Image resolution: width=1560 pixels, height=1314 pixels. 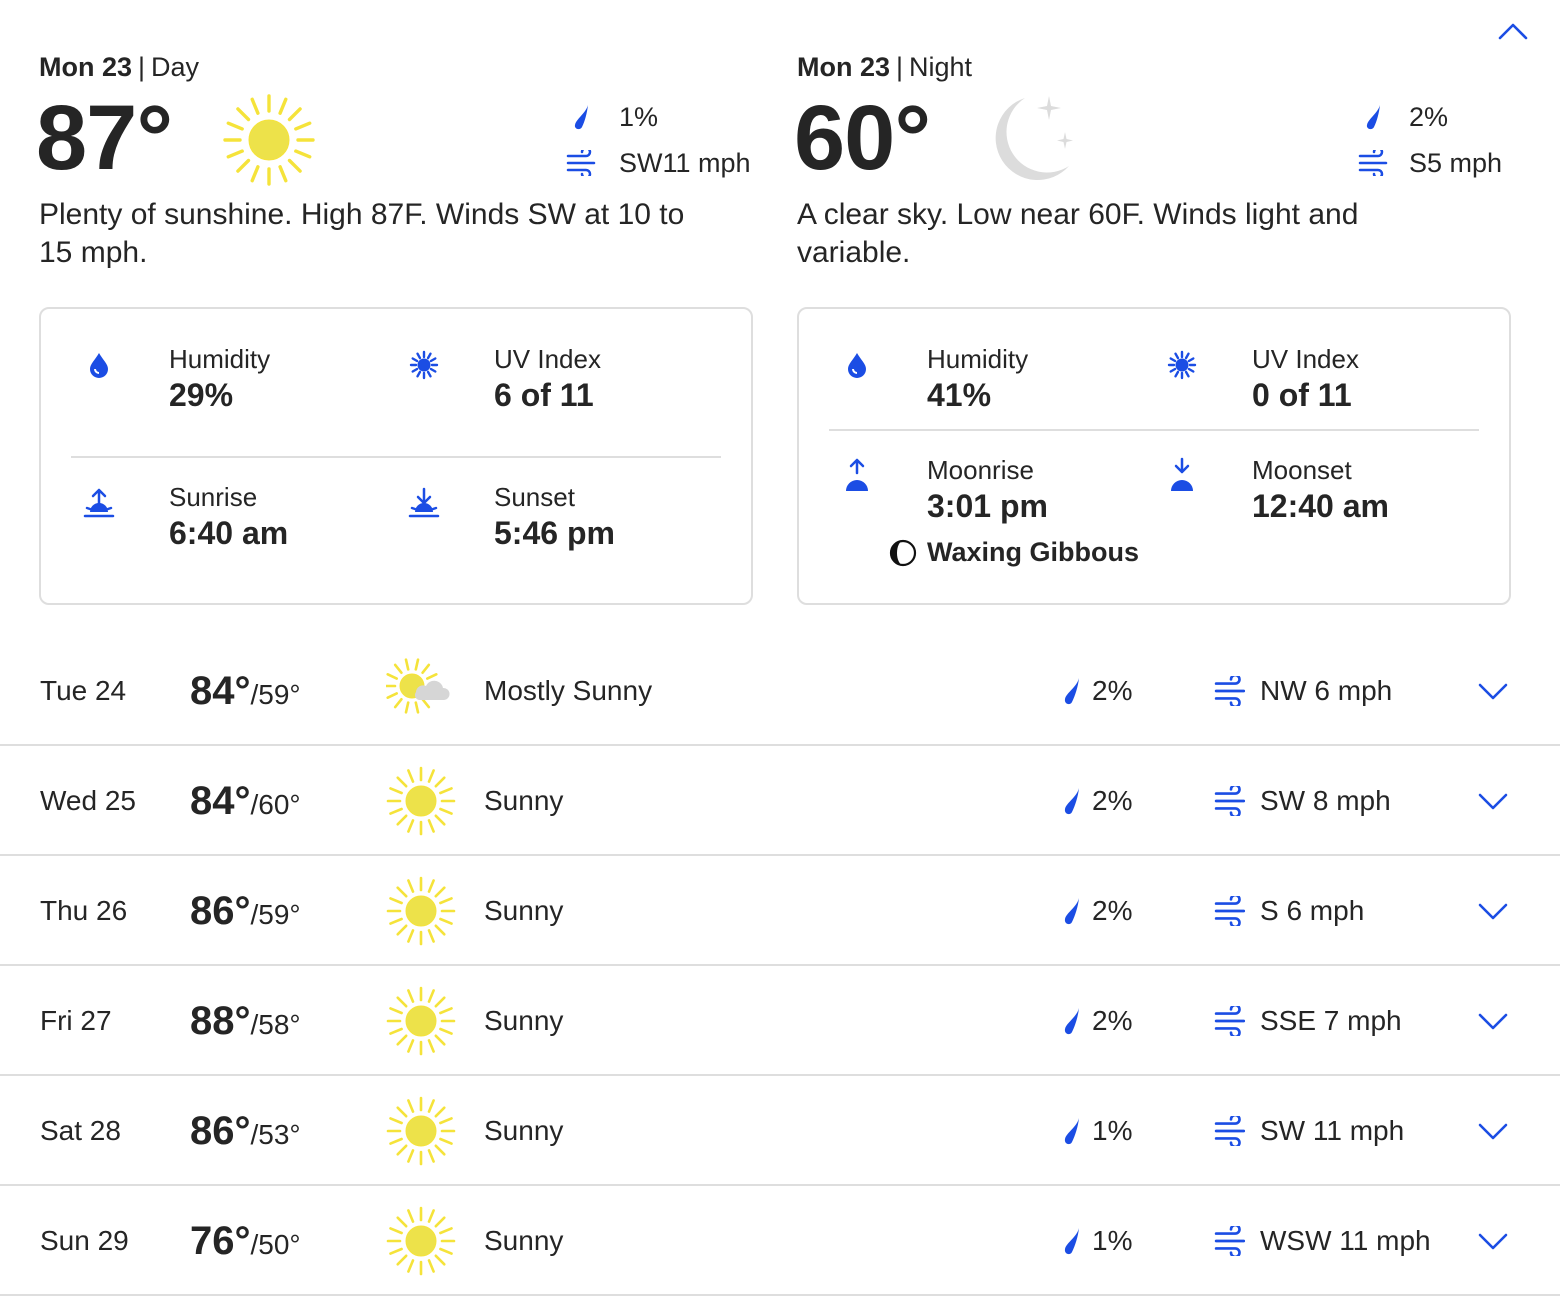 What do you see at coordinates (780, 1241) in the screenshot?
I see `forecast-row: Sun 29 76°/50° Sunny 1% WSW 11 mph` at bounding box center [780, 1241].